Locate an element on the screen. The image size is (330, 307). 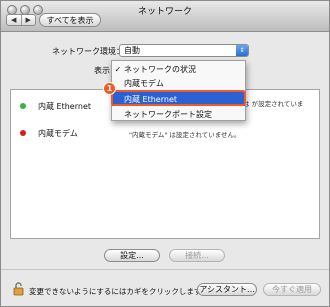
apply-now-button: 今すぐ適用 is located at coordinates (292, 289).